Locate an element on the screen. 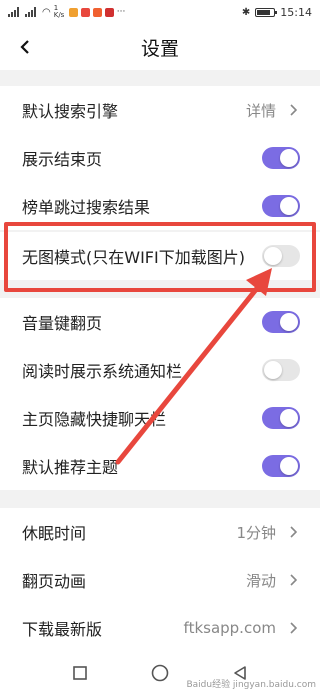 Image resolution: width=320 pixels, height=694 pixels. title-bar: 设置 is located at coordinates (160, 47).